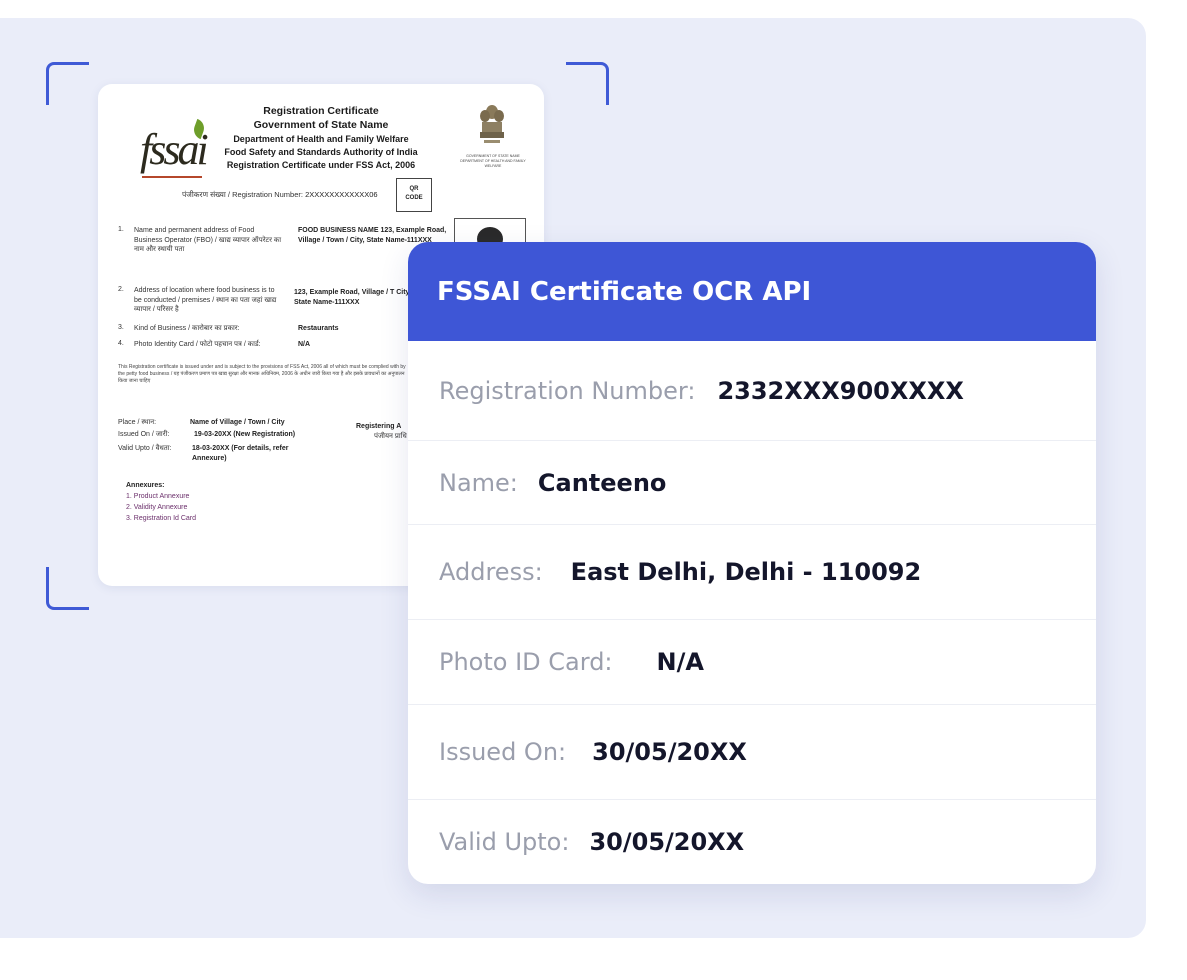  I want to click on field-label: Registration Number:, so click(567, 390).